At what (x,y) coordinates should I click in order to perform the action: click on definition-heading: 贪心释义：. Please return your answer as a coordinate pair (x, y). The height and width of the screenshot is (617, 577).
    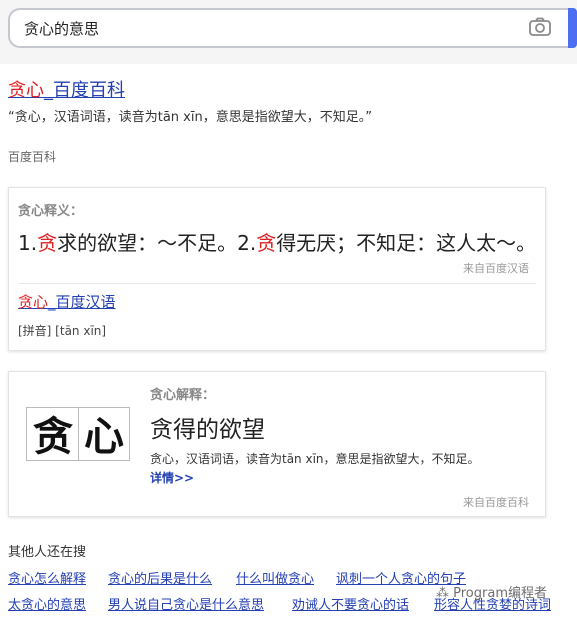
    Looking at the image, I should click on (51, 211).